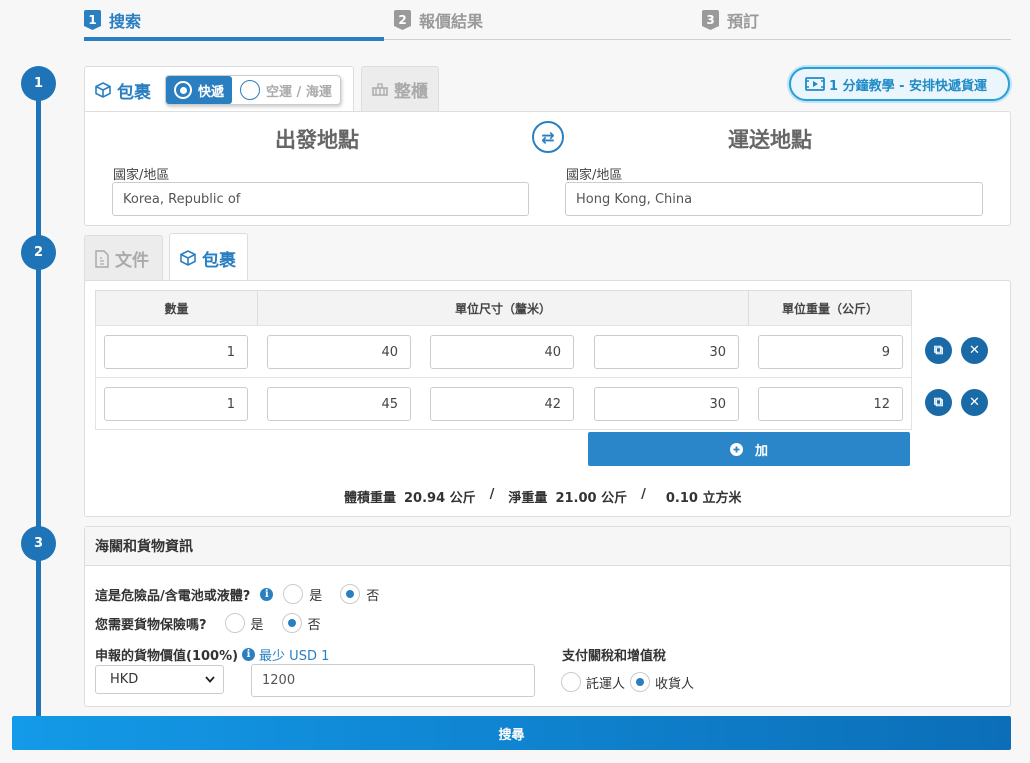 This screenshot has height=763, width=1030. Describe the element at coordinates (124, 679) in the screenshot. I see `currency-value: HKD` at that location.